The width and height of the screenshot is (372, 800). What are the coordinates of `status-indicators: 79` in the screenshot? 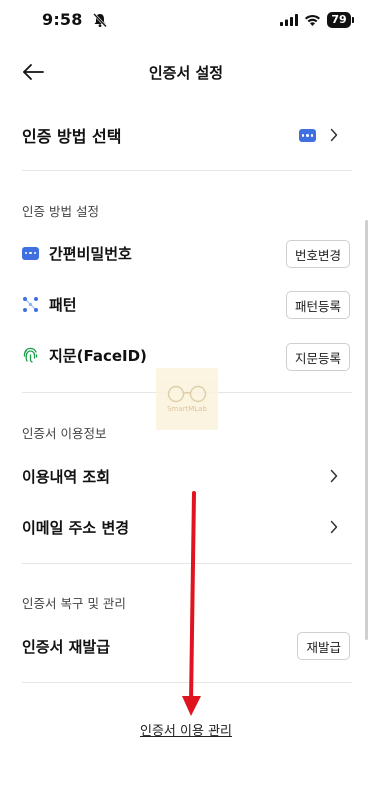 It's located at (317, 20).